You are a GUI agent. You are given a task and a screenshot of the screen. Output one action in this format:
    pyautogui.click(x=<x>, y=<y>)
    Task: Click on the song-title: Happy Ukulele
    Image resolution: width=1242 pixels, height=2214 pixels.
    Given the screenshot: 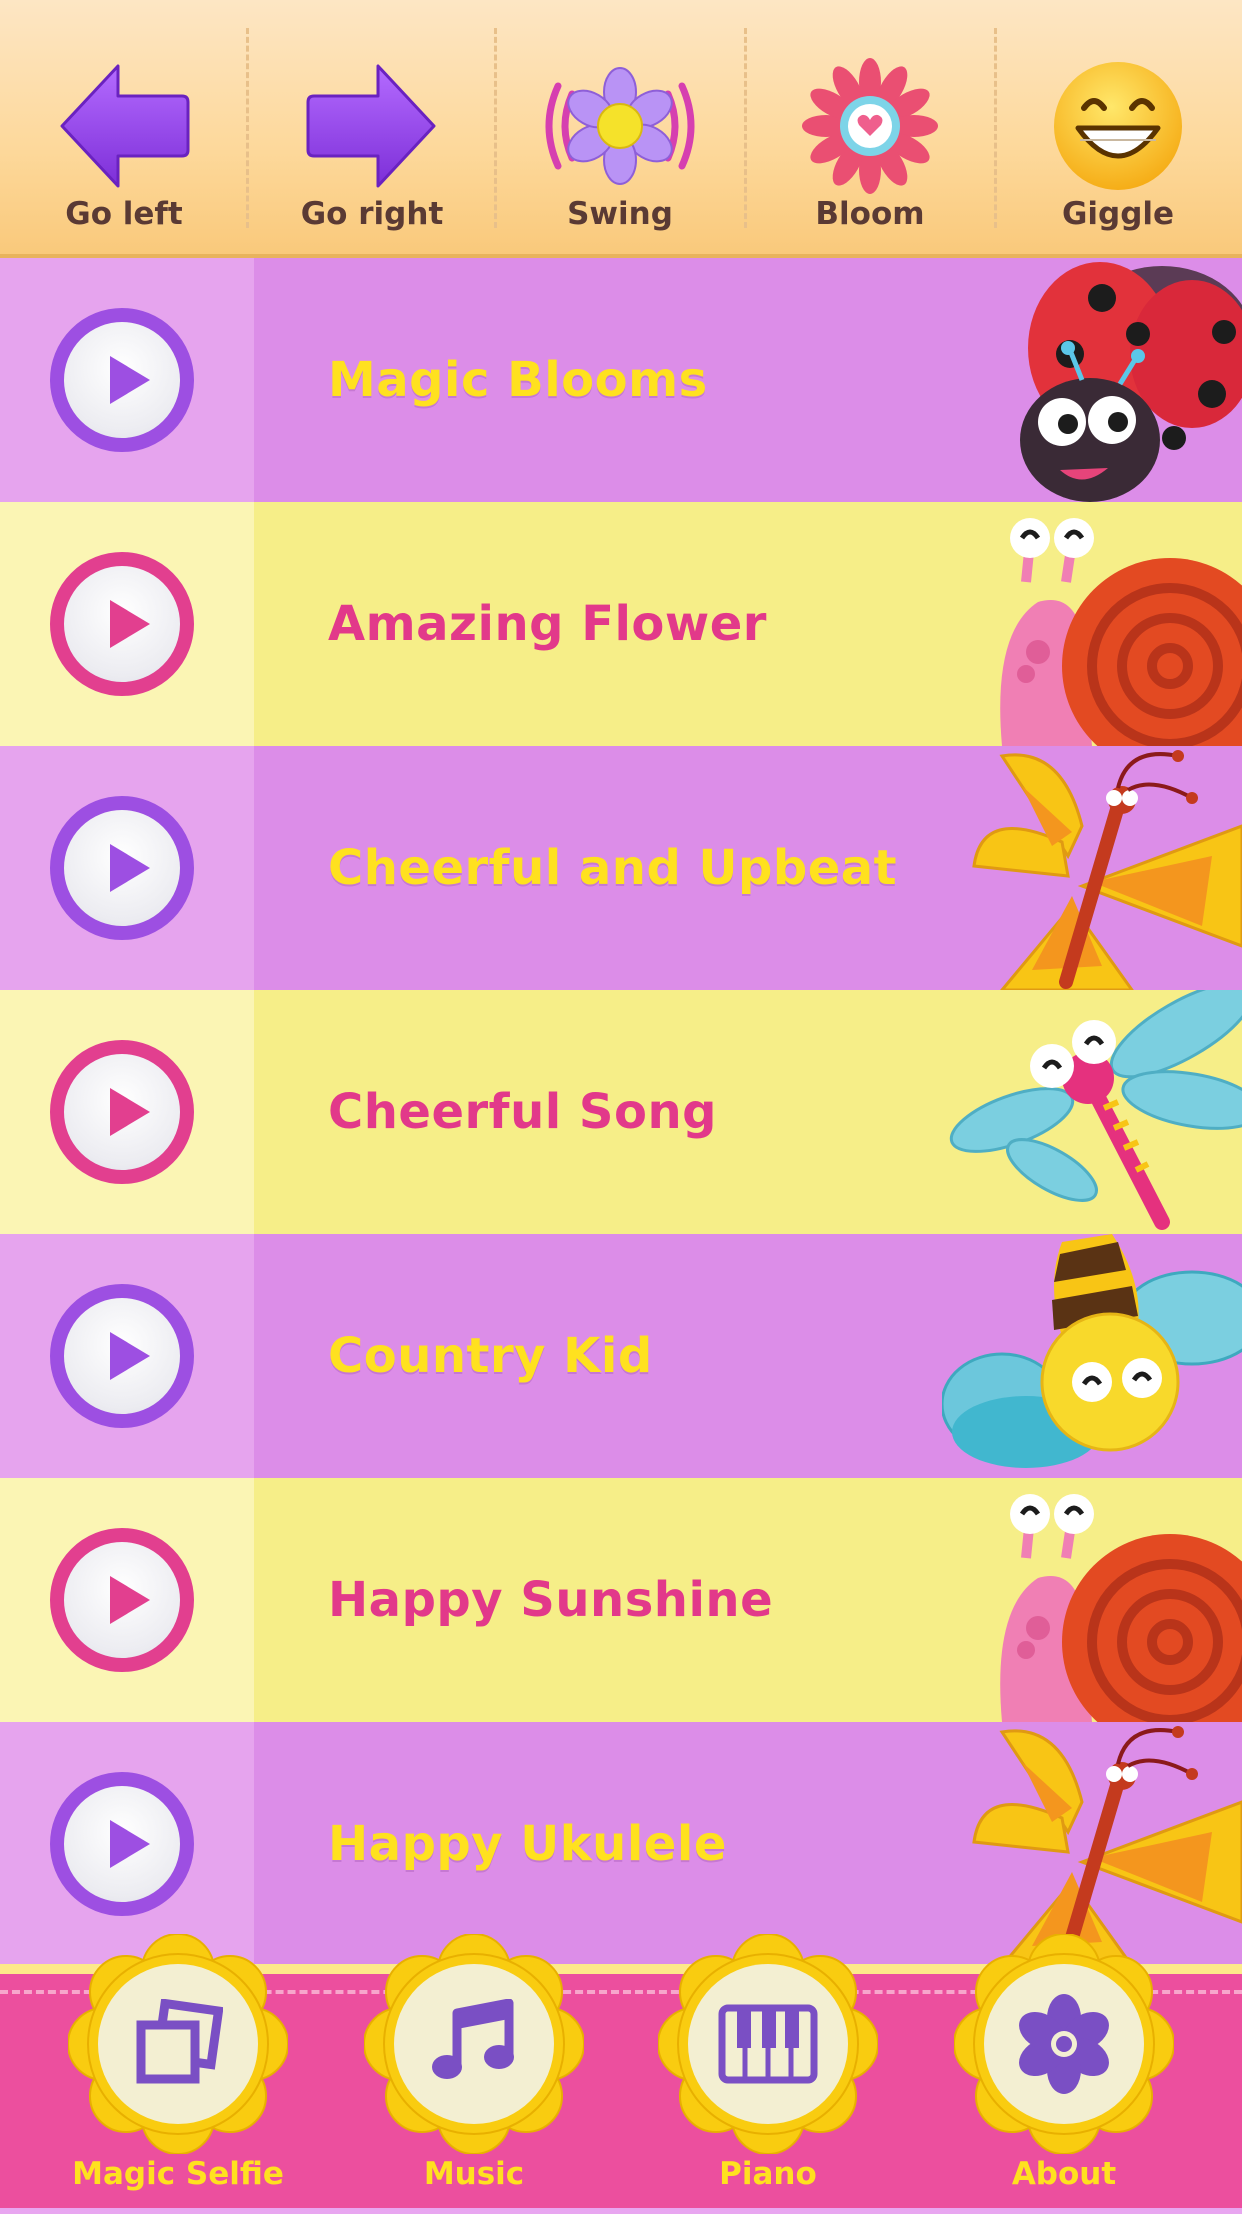 What is the action you would take?
    pyautogui.click(x=527, y=1843)
    